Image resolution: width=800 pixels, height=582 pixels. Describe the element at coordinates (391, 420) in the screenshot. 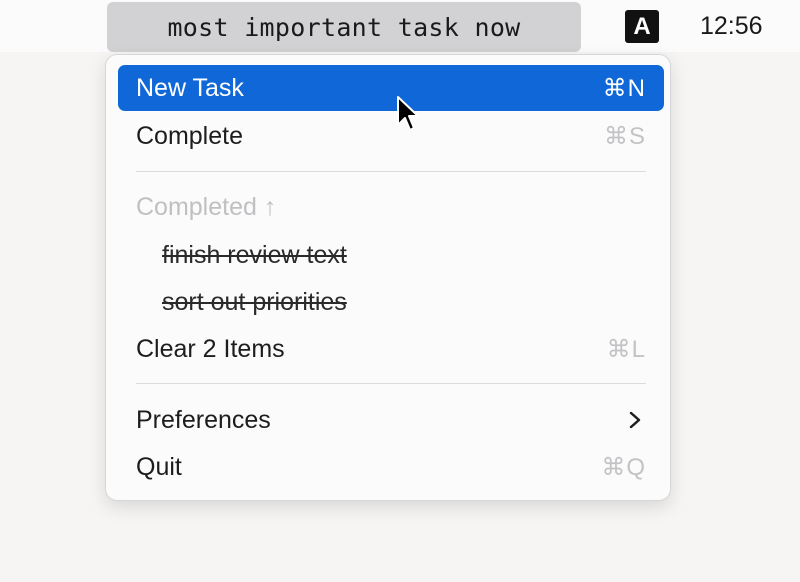

I see `menu-item-preferences: Preferences` at that location.